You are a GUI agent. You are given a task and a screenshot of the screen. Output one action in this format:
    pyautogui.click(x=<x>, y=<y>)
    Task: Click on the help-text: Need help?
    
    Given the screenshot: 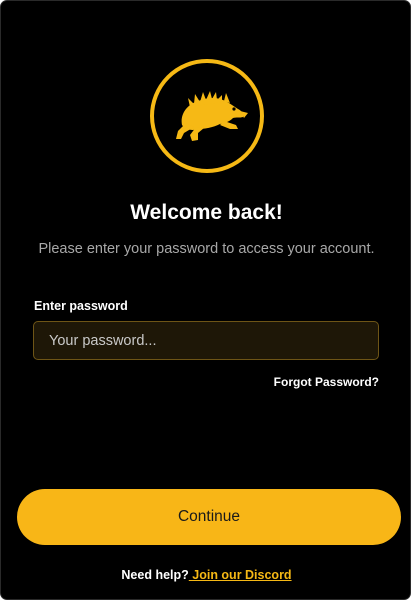 What is the action you would take?
    pyautogui.click(x=155, y=575)
    